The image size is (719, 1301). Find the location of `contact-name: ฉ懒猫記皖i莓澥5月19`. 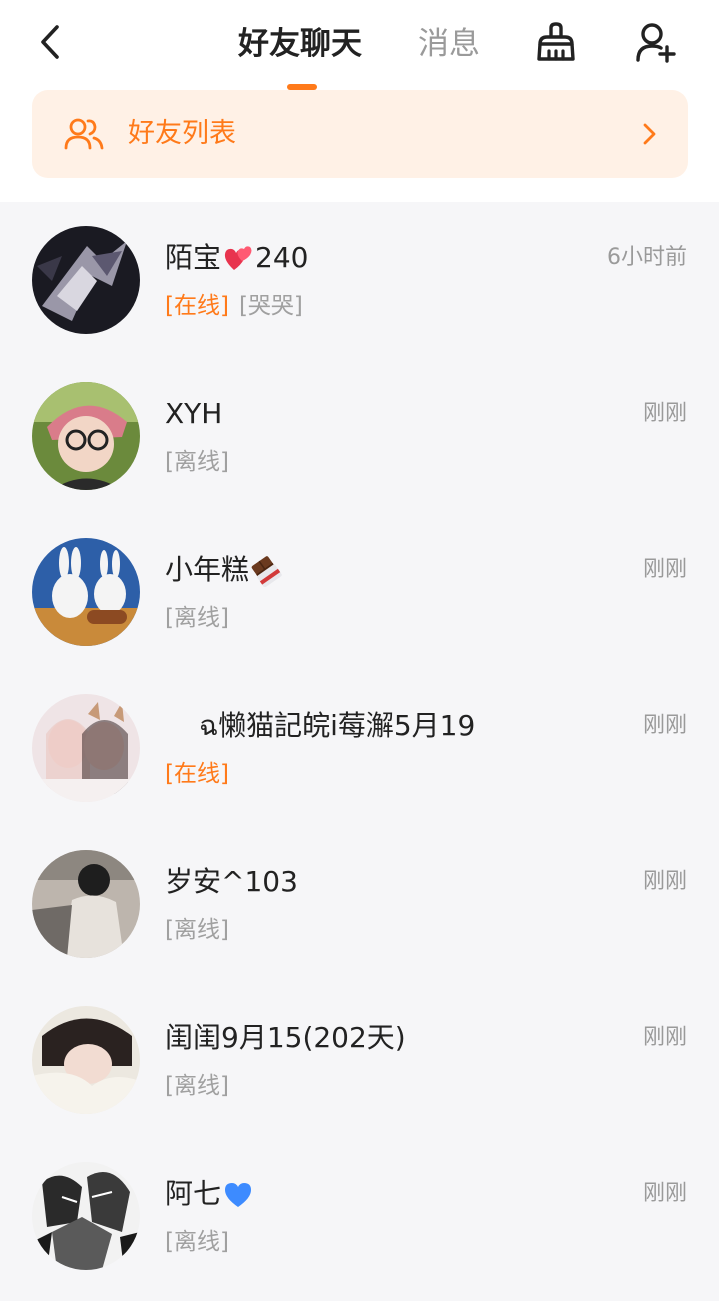

contact-name: ฉ懒猫記皖i莓澥5月19 is located at coordinates (337, 725).